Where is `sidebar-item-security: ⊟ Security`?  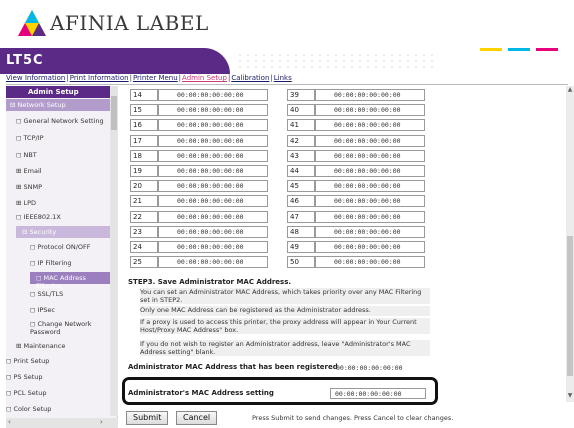 sidebar-item-security: ⊟ Security is located at coordinates (63, 232).